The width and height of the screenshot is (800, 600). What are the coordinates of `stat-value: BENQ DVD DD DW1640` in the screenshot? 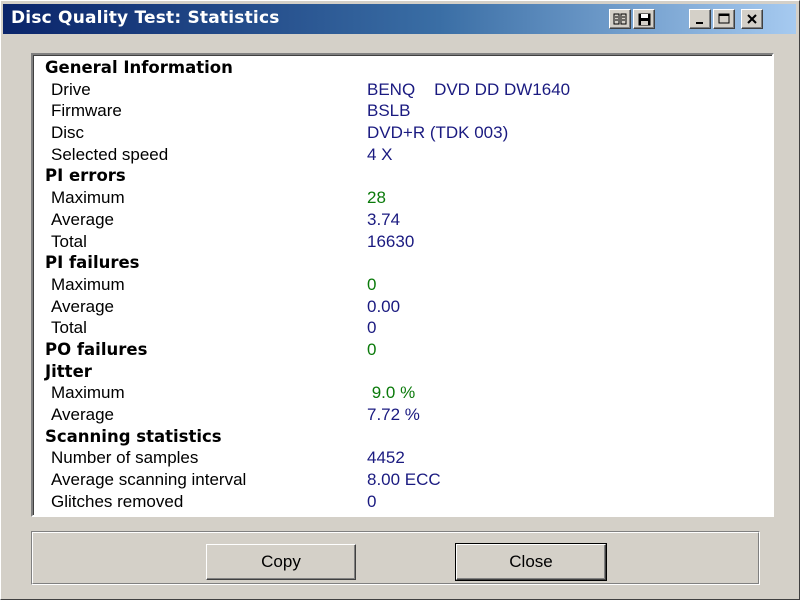 It's located at (469, 89).